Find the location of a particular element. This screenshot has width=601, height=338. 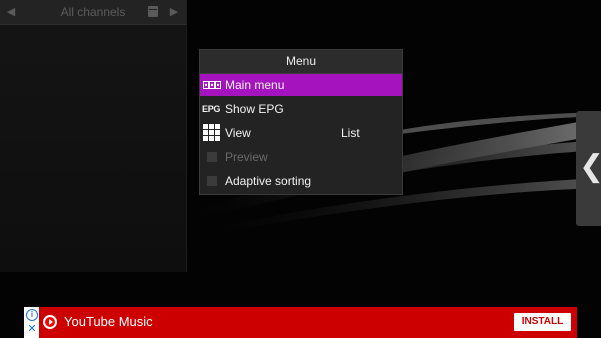

view-mode-value: List is located at coordinates (350, 133).